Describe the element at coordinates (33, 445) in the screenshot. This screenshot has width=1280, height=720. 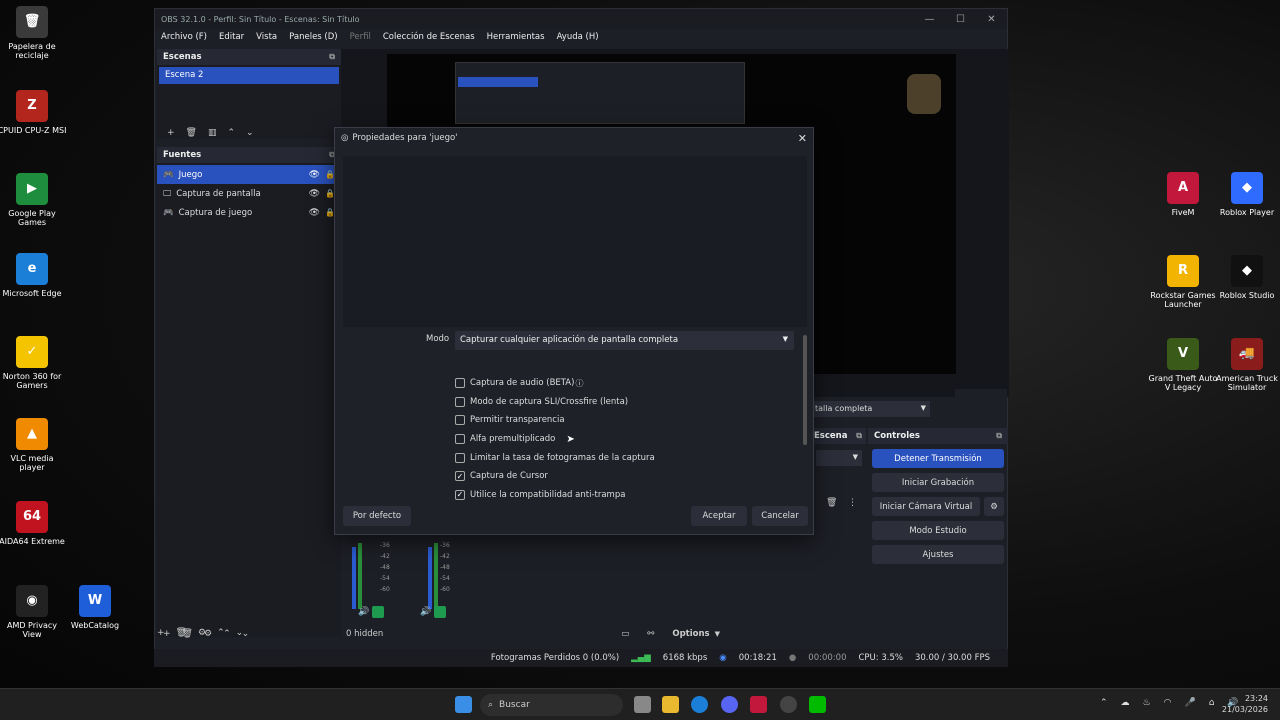
I see `desktop-icon: ▲ VLC media player` at that location.